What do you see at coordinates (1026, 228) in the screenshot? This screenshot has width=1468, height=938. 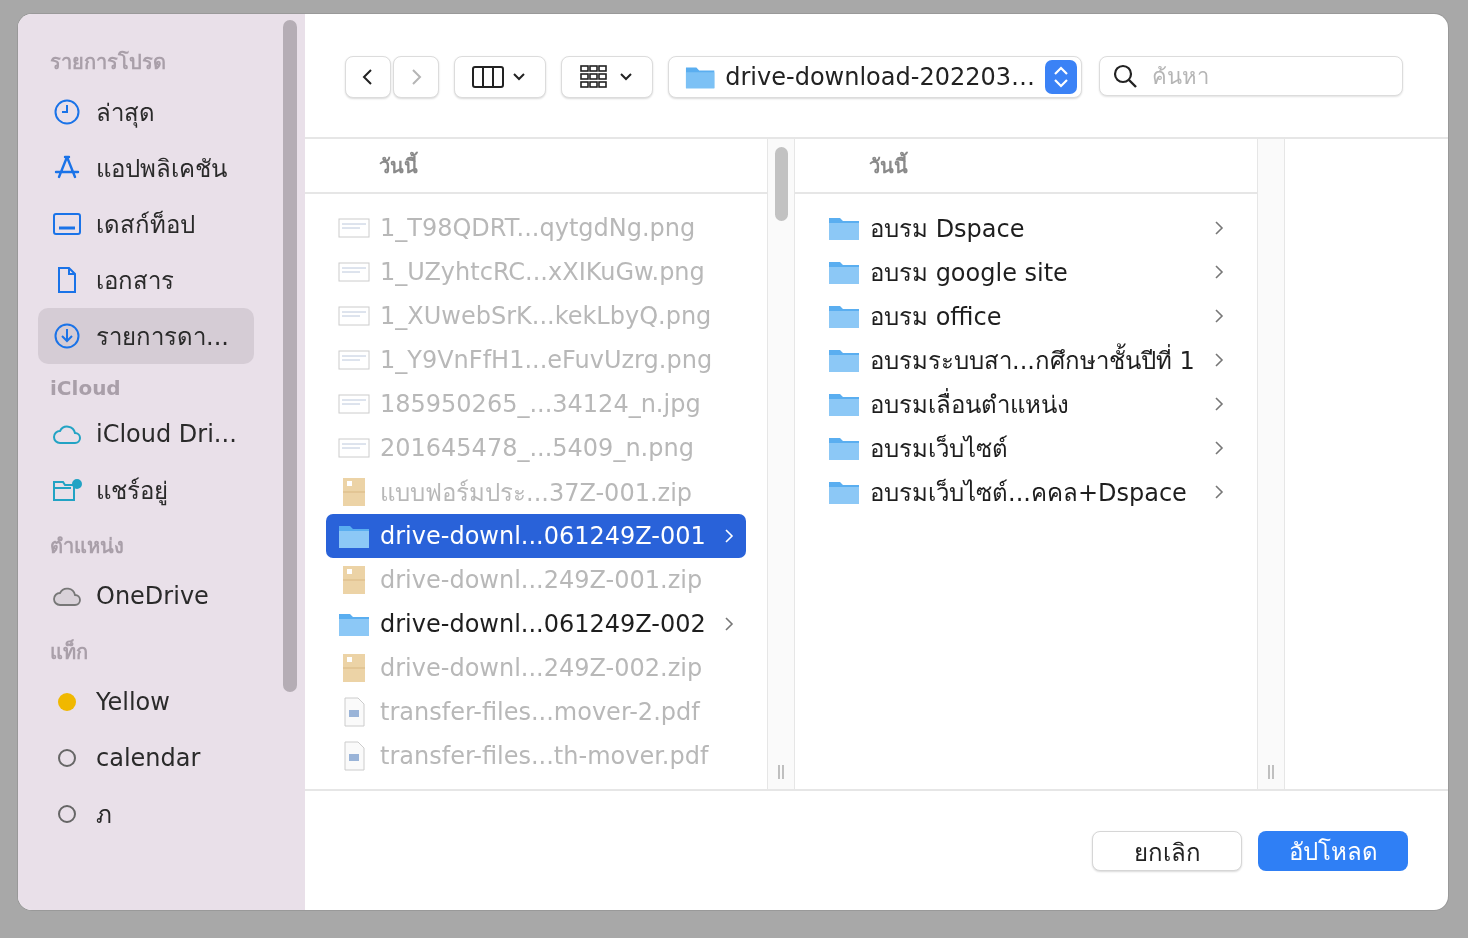 I see `file-row: อบรม Dspace` at bounding box center [1026, 228].